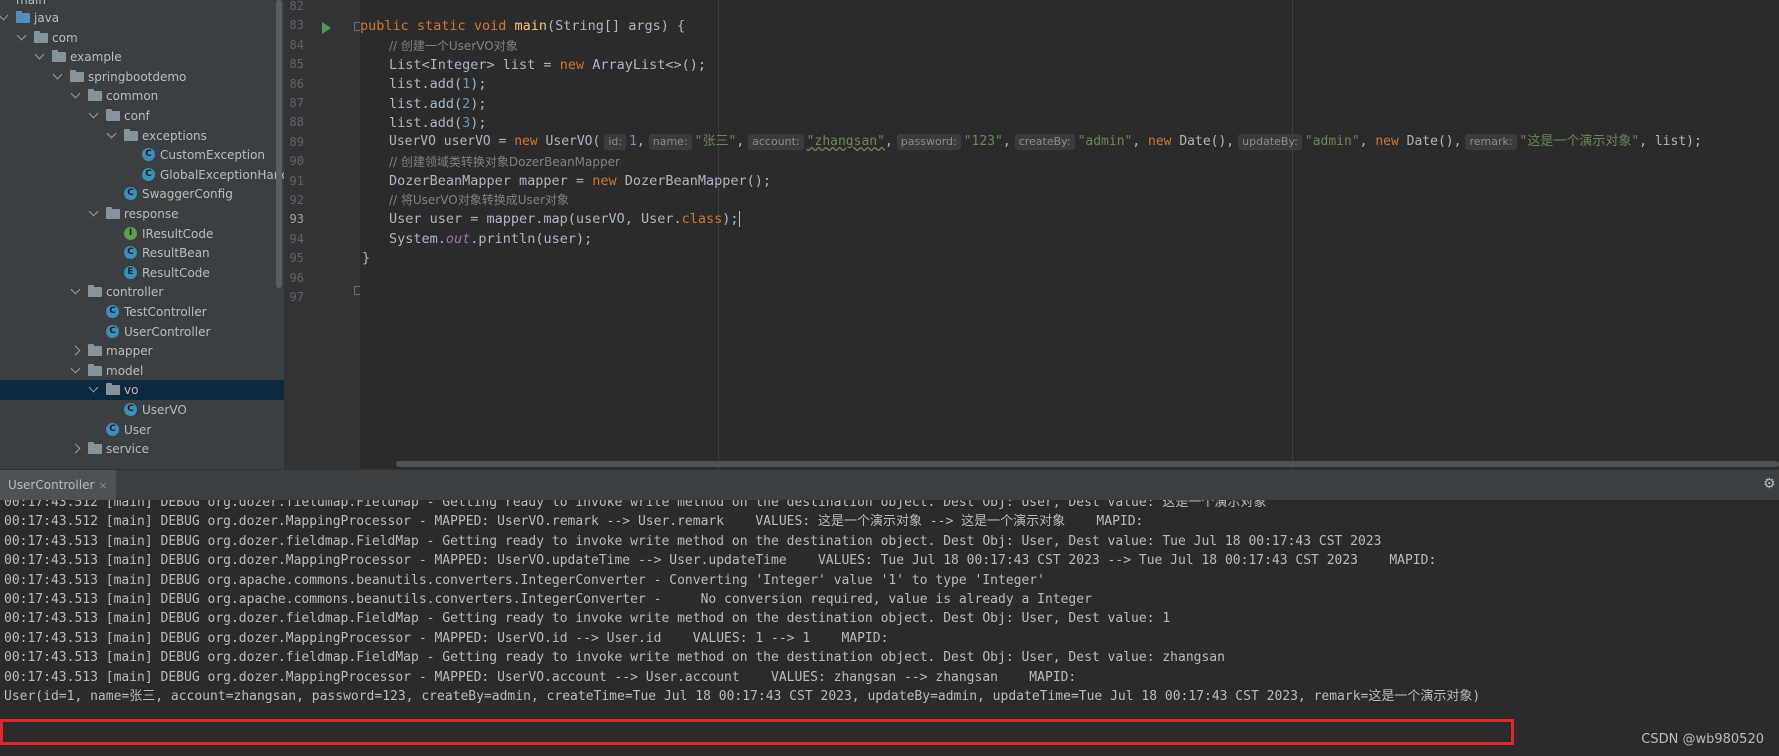 Image resolution: width=1779 pixels, height=756 pixels. Describe the element at coordinates (142, 194) in the screenshot. I see `tree-item-swaggerconfig: C SwaggerConfig` at that location.